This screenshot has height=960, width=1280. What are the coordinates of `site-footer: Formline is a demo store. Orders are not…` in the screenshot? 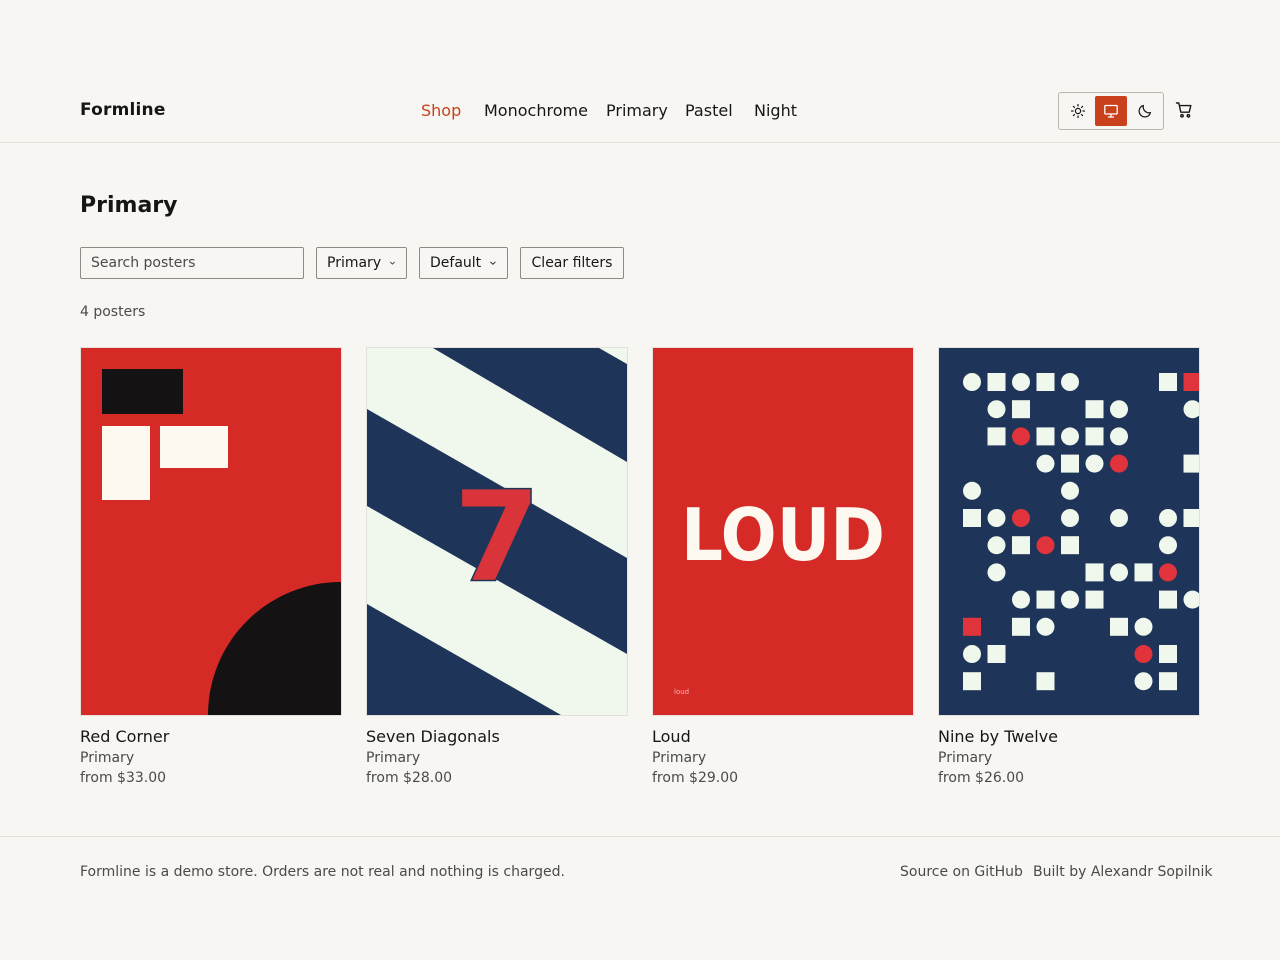 It's located at (640, 898).